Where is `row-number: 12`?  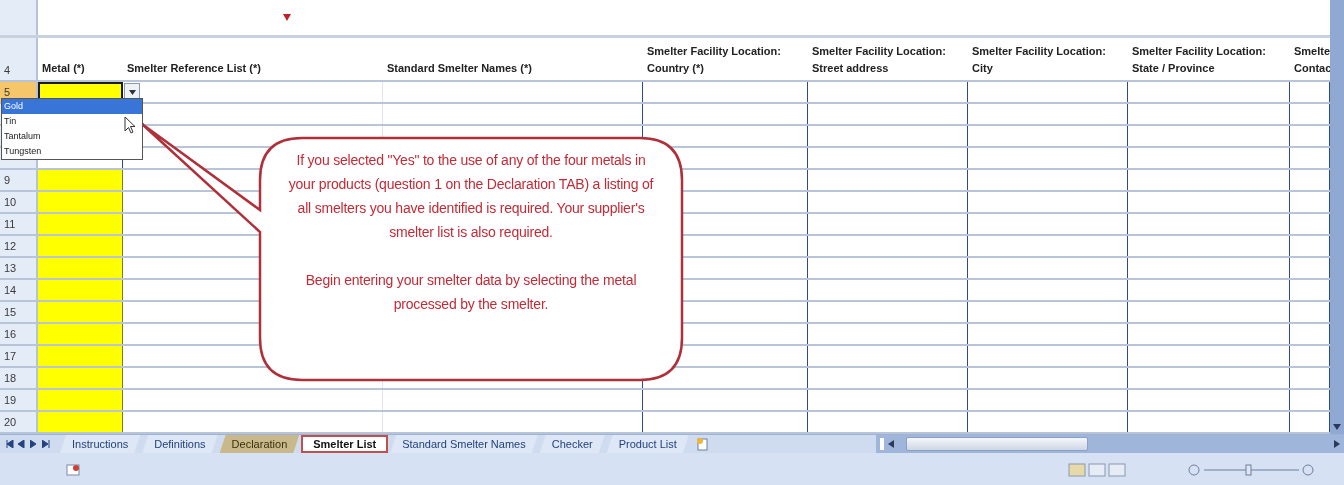 row-number: 12 is located at coordinates (19, 246).